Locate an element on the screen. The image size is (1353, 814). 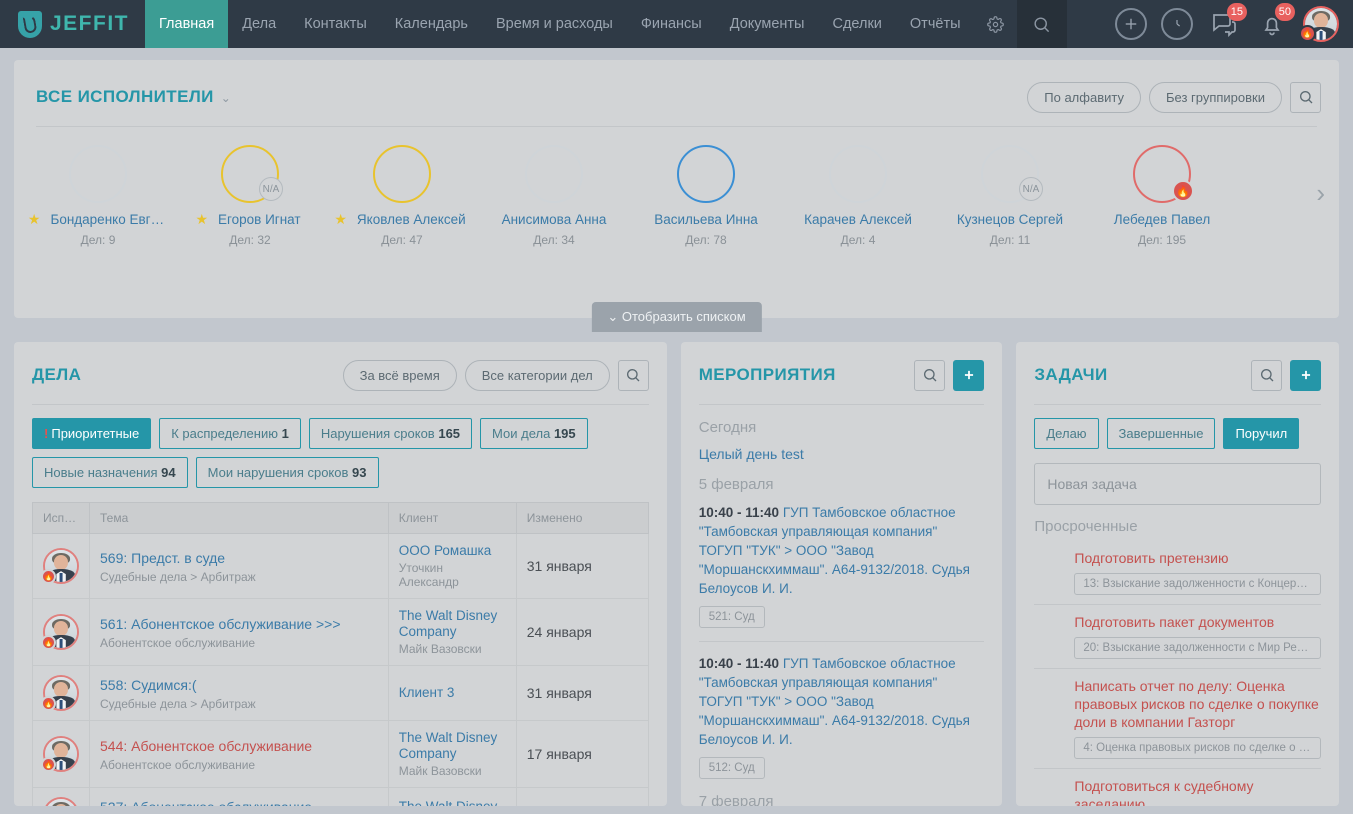
executor-card: Анисимова Анна Дел: 34 is located at coordinates (554, 196).